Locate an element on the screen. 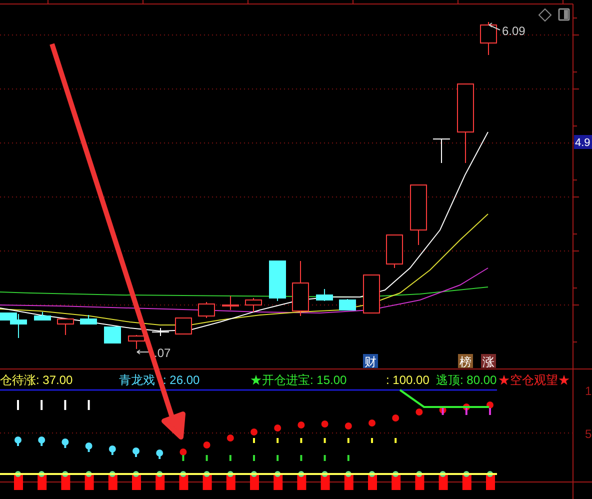 This screenshot has width=592, height=499. indicator-legend: 仓待涨: 37.00 is located at coordinates (36, 380).